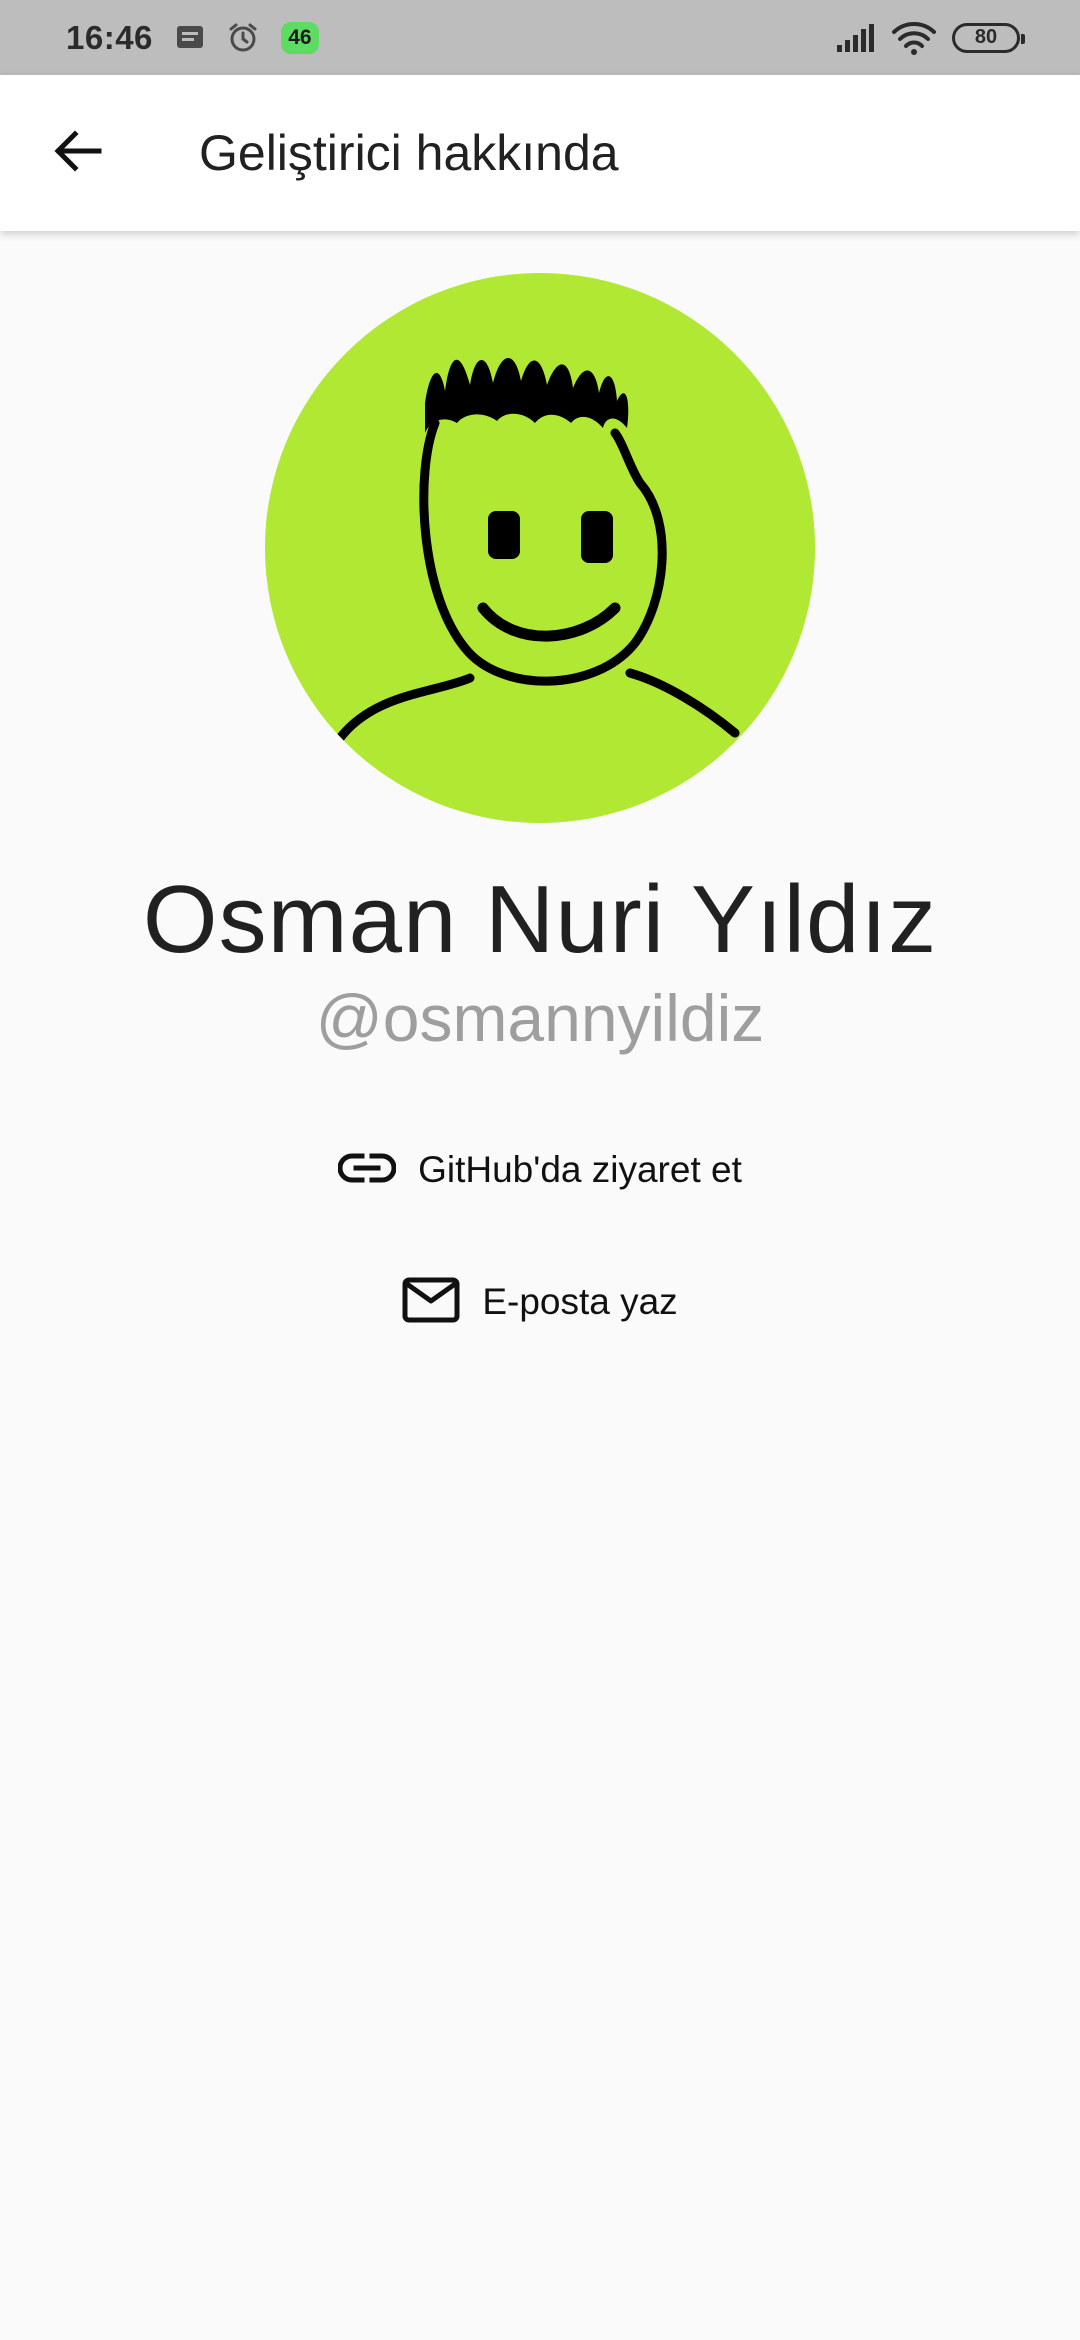 Image resolution: width=1080 pixels, height=2340 pixels. Describe the element at coordinates (580, 1301) in the screenshot. I see `email-label: E-posta yaz` at that location.